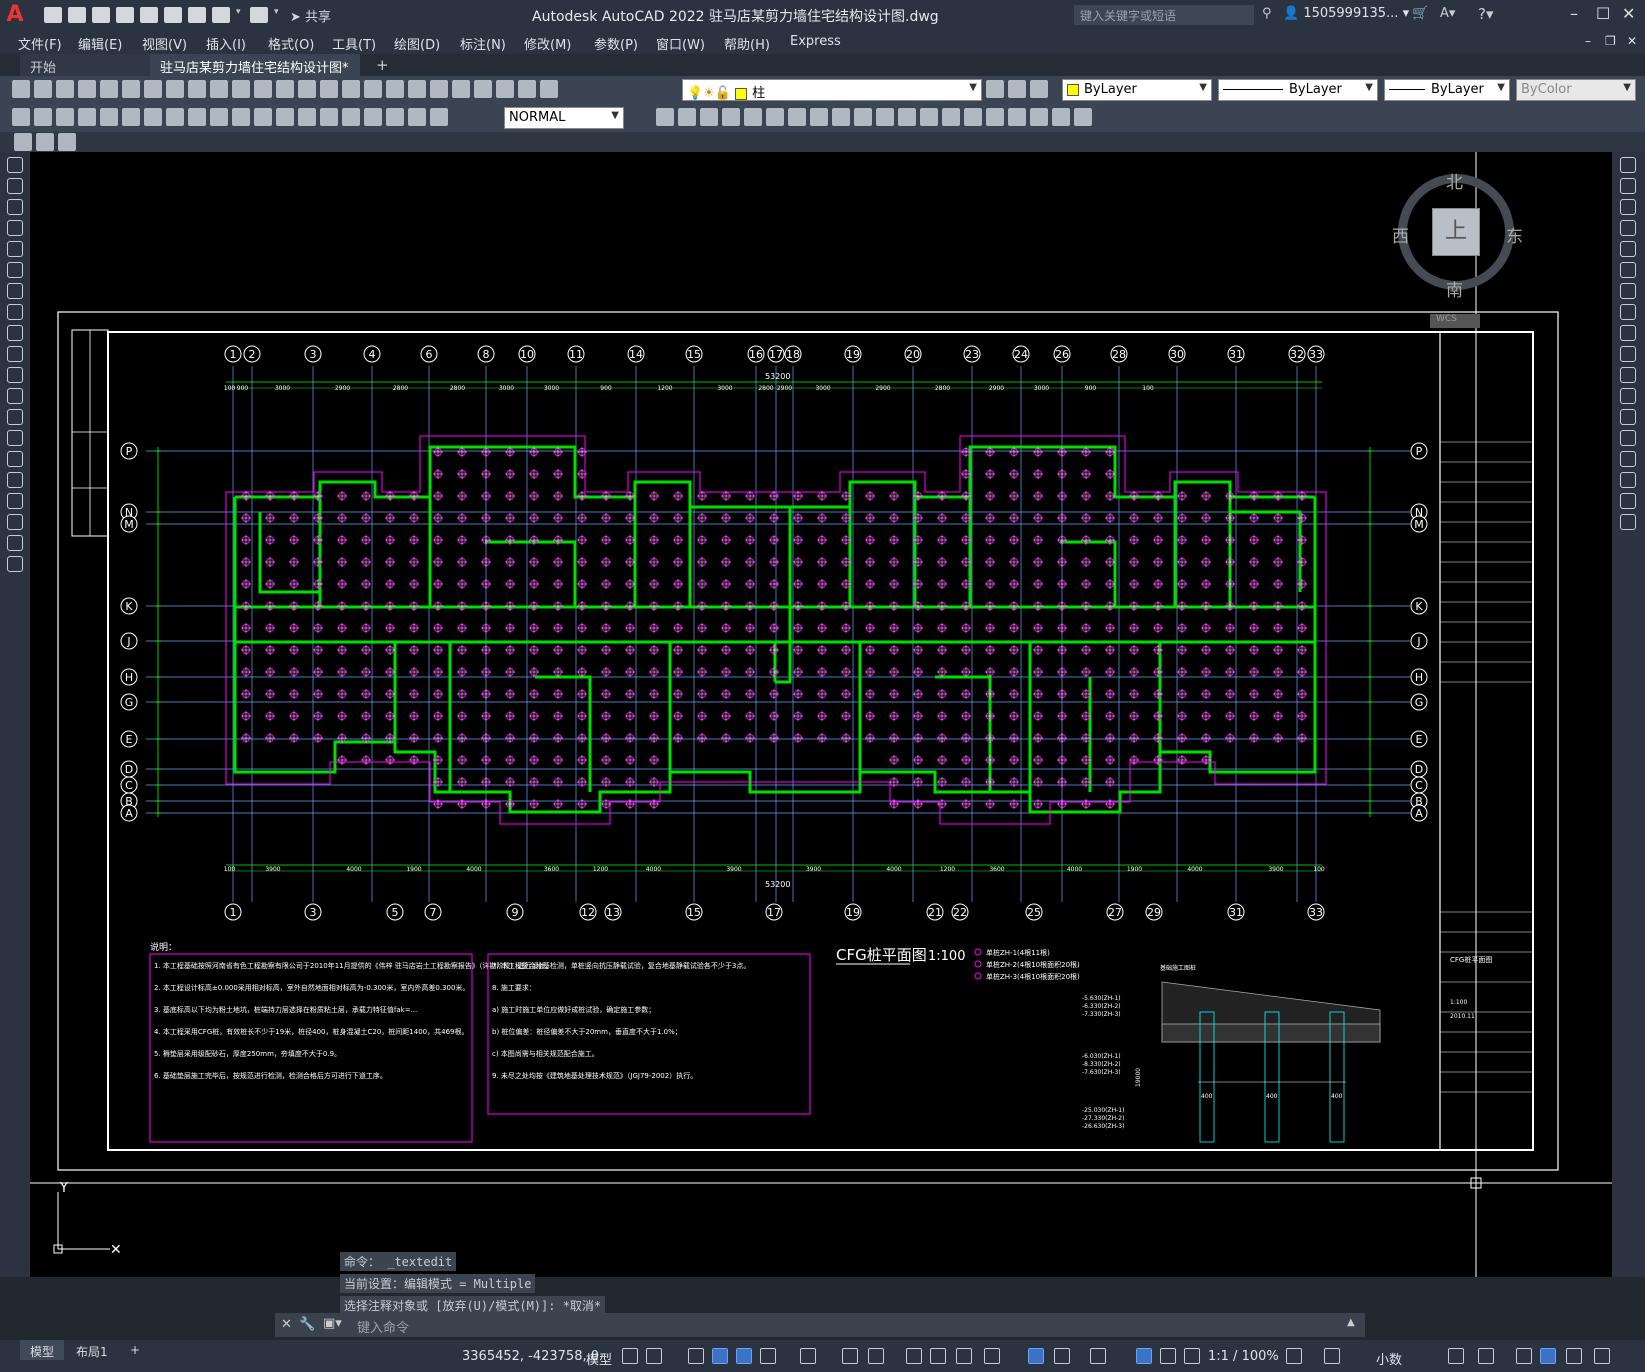 The height and width of the screenshot is (1372, 1645). What do you see at coordinates (1351, 1322) in the screenshot?
I see `command-history-toggle-icon: ▲` at bounding box center [1351, 1322].